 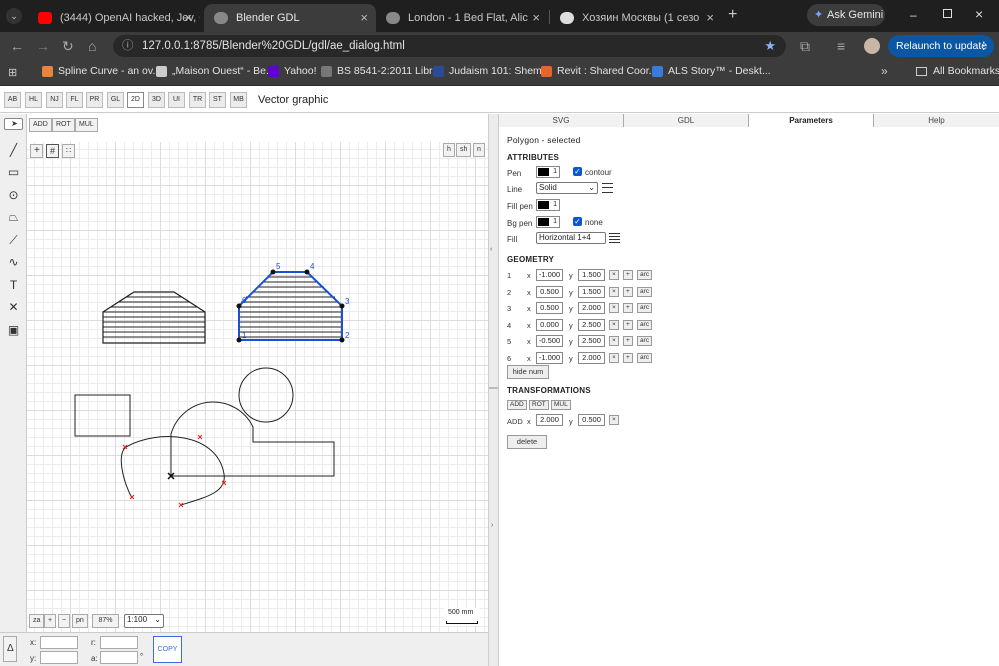 I want to click on tr-rot-button: ROT, so click(x=539, y=405).